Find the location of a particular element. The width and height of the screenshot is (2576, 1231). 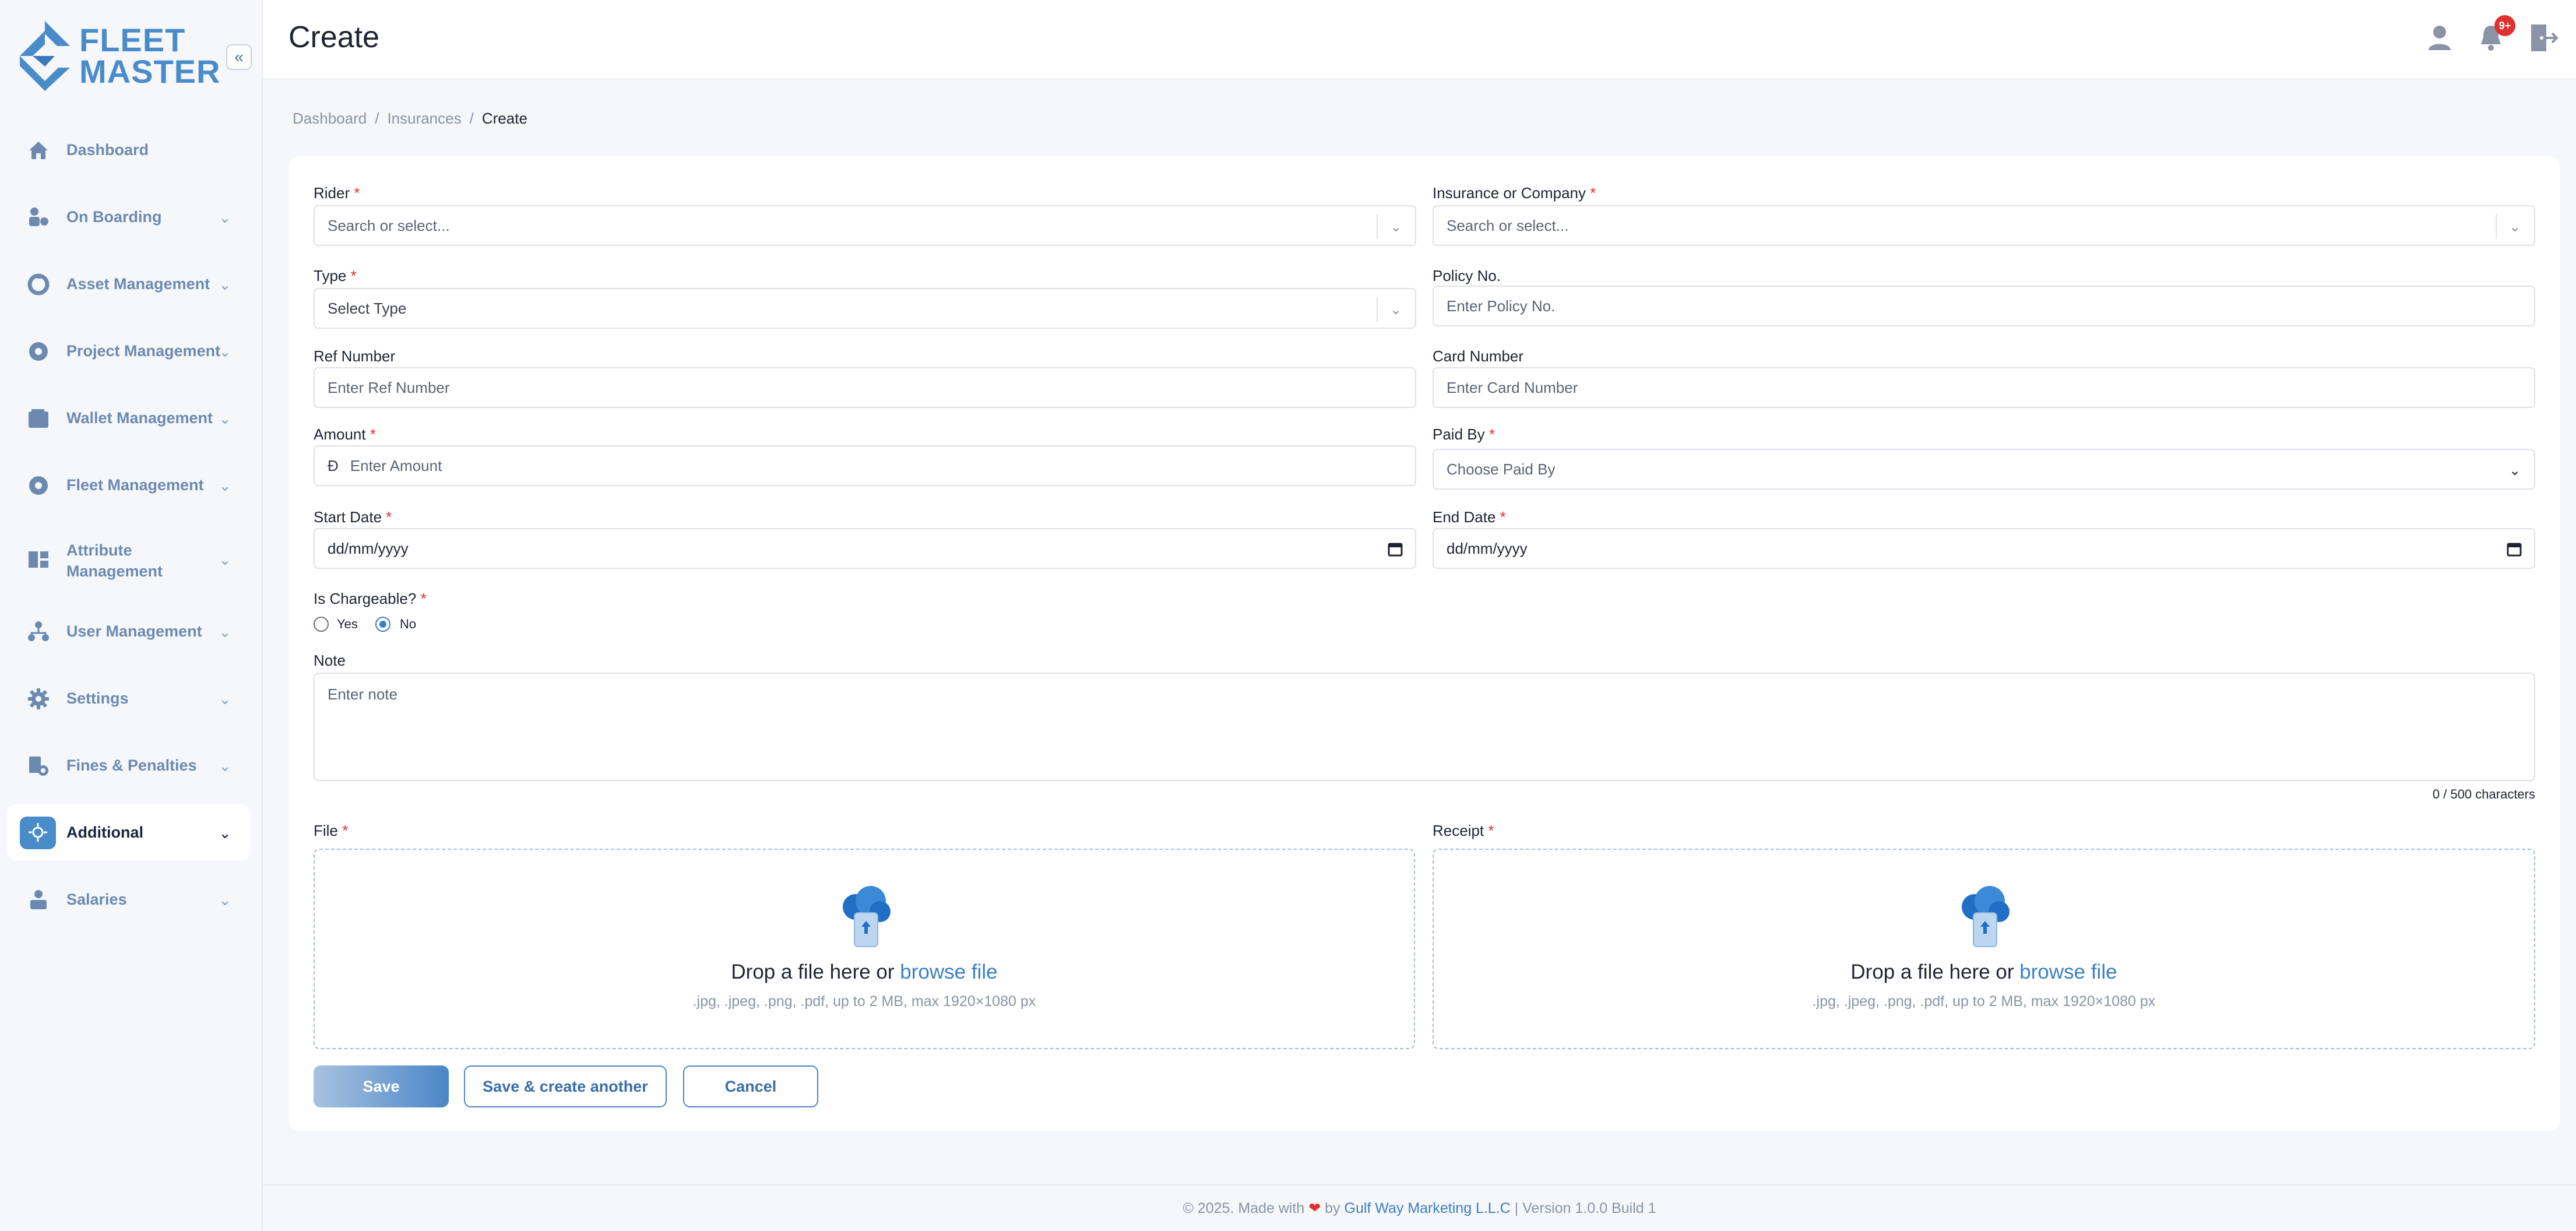

sidebar-item-label: On Boarding is located at coordinates (114, 217).